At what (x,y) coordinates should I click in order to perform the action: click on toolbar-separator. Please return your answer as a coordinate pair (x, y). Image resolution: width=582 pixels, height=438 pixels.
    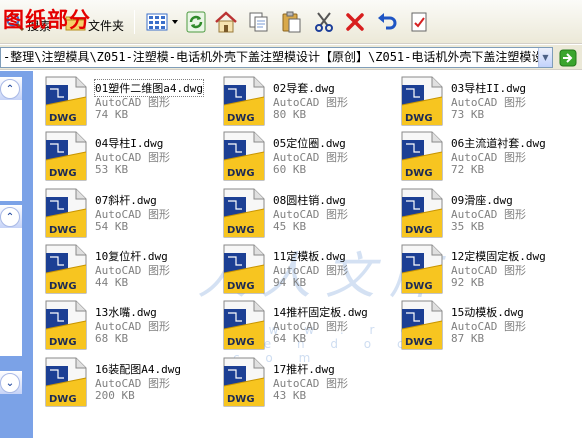
    Looking at the image, I should click on (134, 22).